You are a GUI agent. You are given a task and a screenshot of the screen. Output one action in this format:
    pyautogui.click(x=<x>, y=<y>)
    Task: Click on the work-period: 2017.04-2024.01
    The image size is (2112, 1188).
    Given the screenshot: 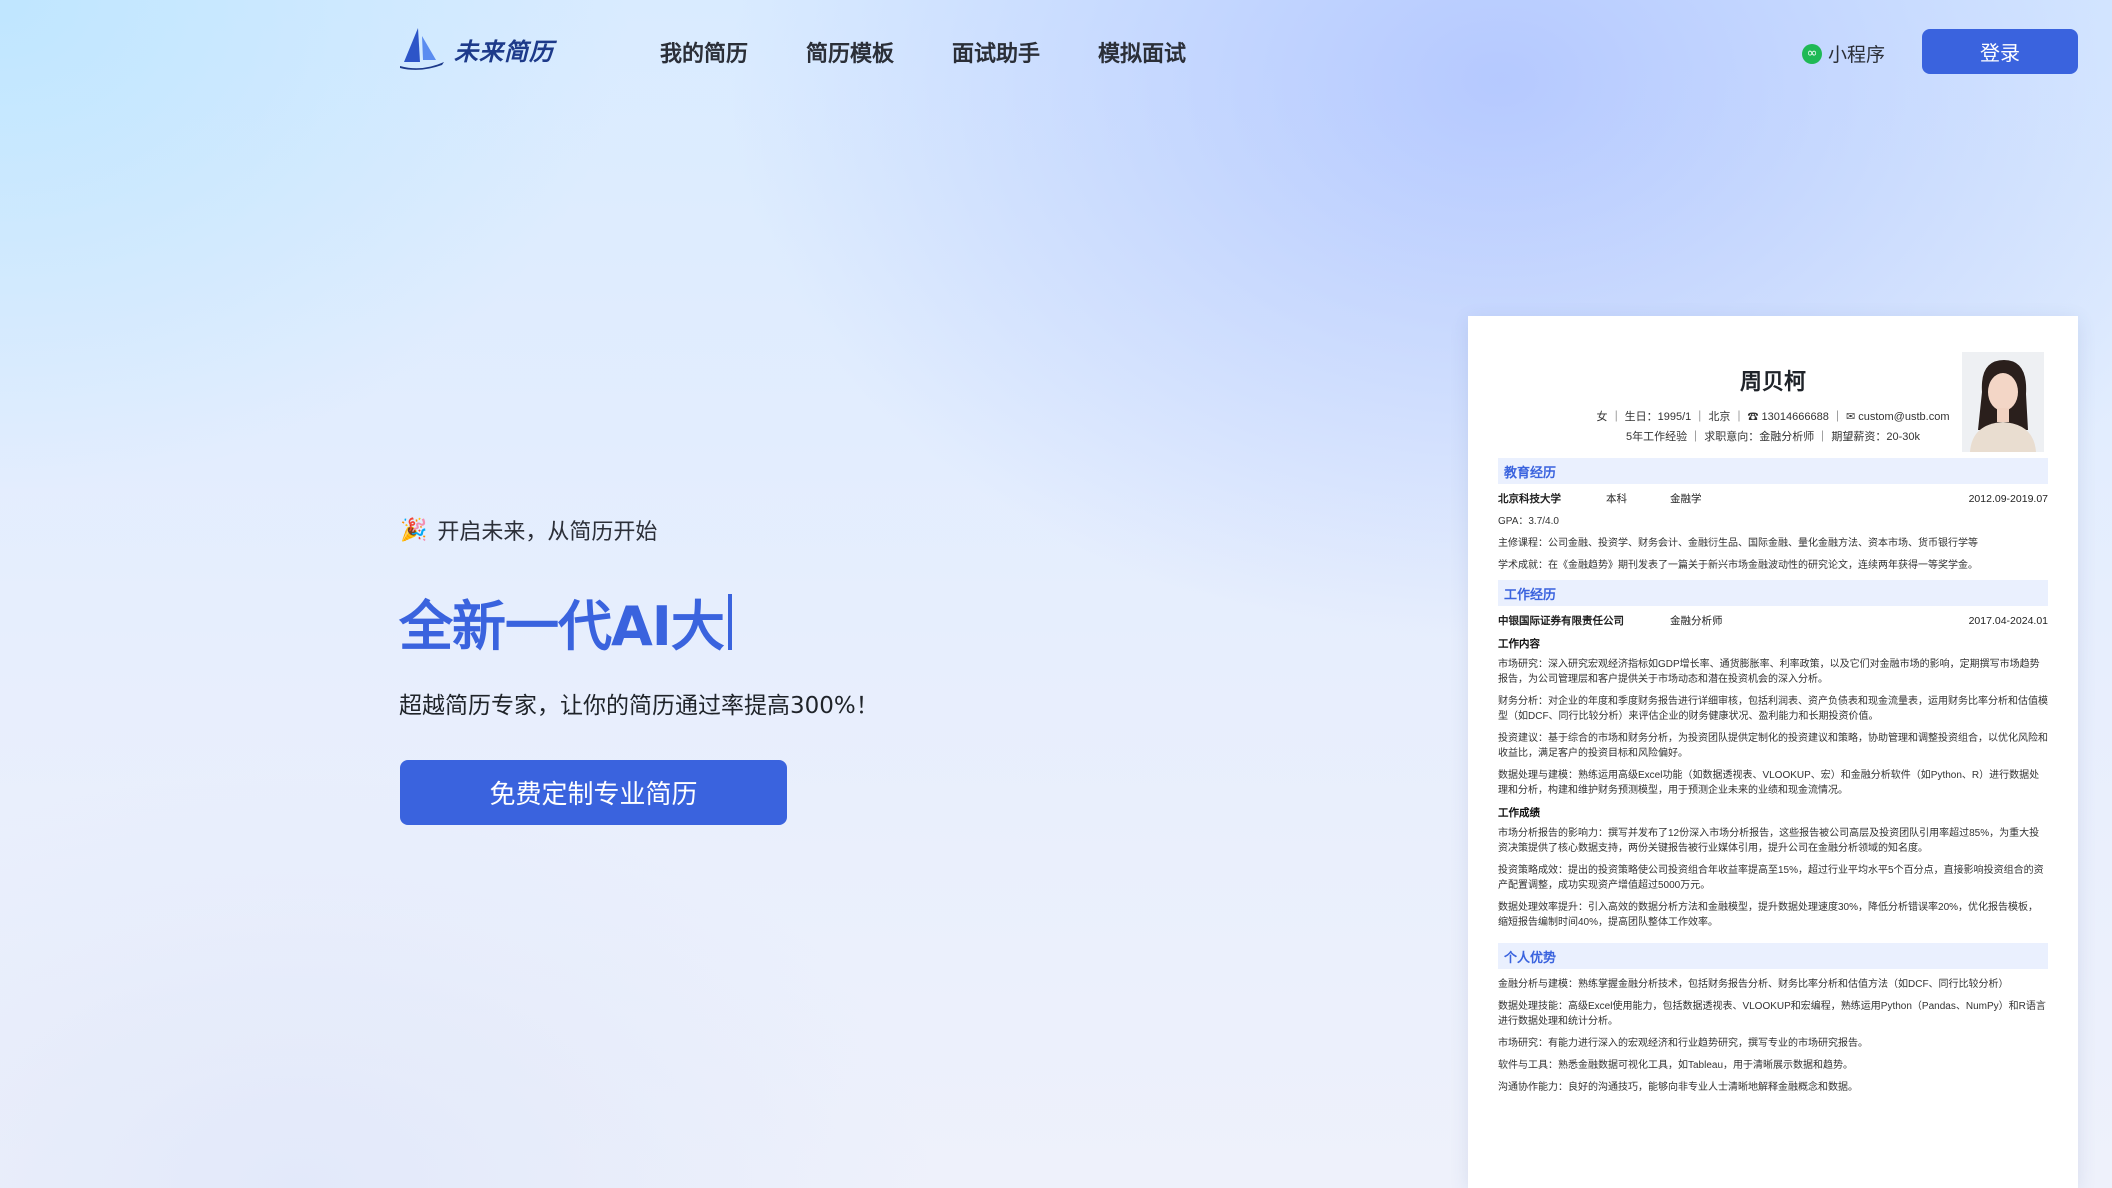 What is the action you would take?
    pyautogui.click(x=2008, y=621)
    